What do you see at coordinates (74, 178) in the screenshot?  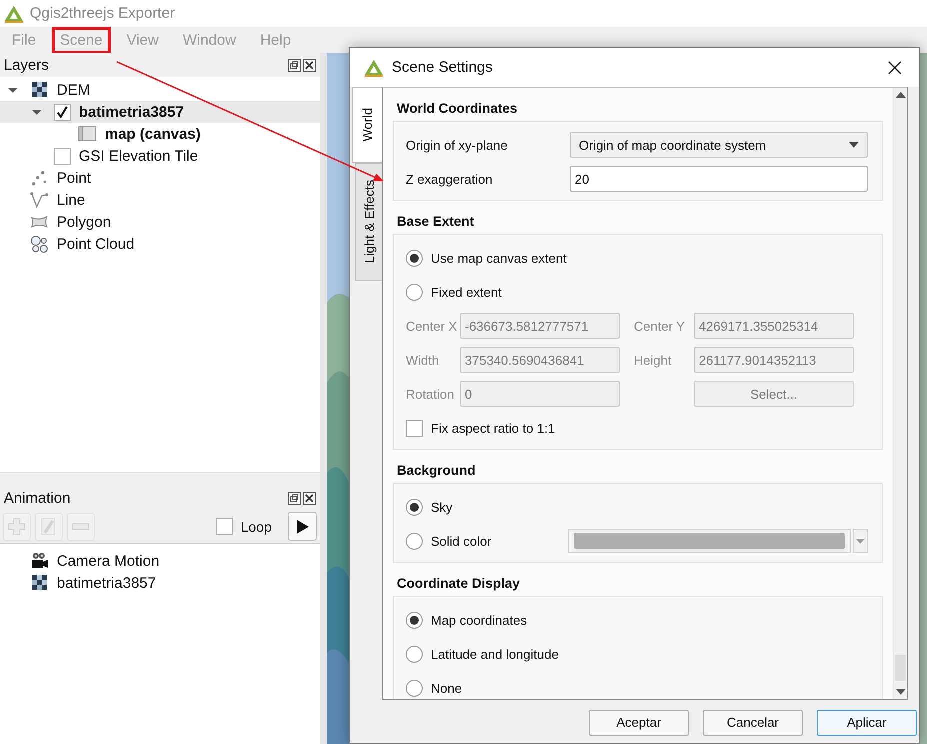 I see `layer-name: Point` at bounding box center [74, 178].